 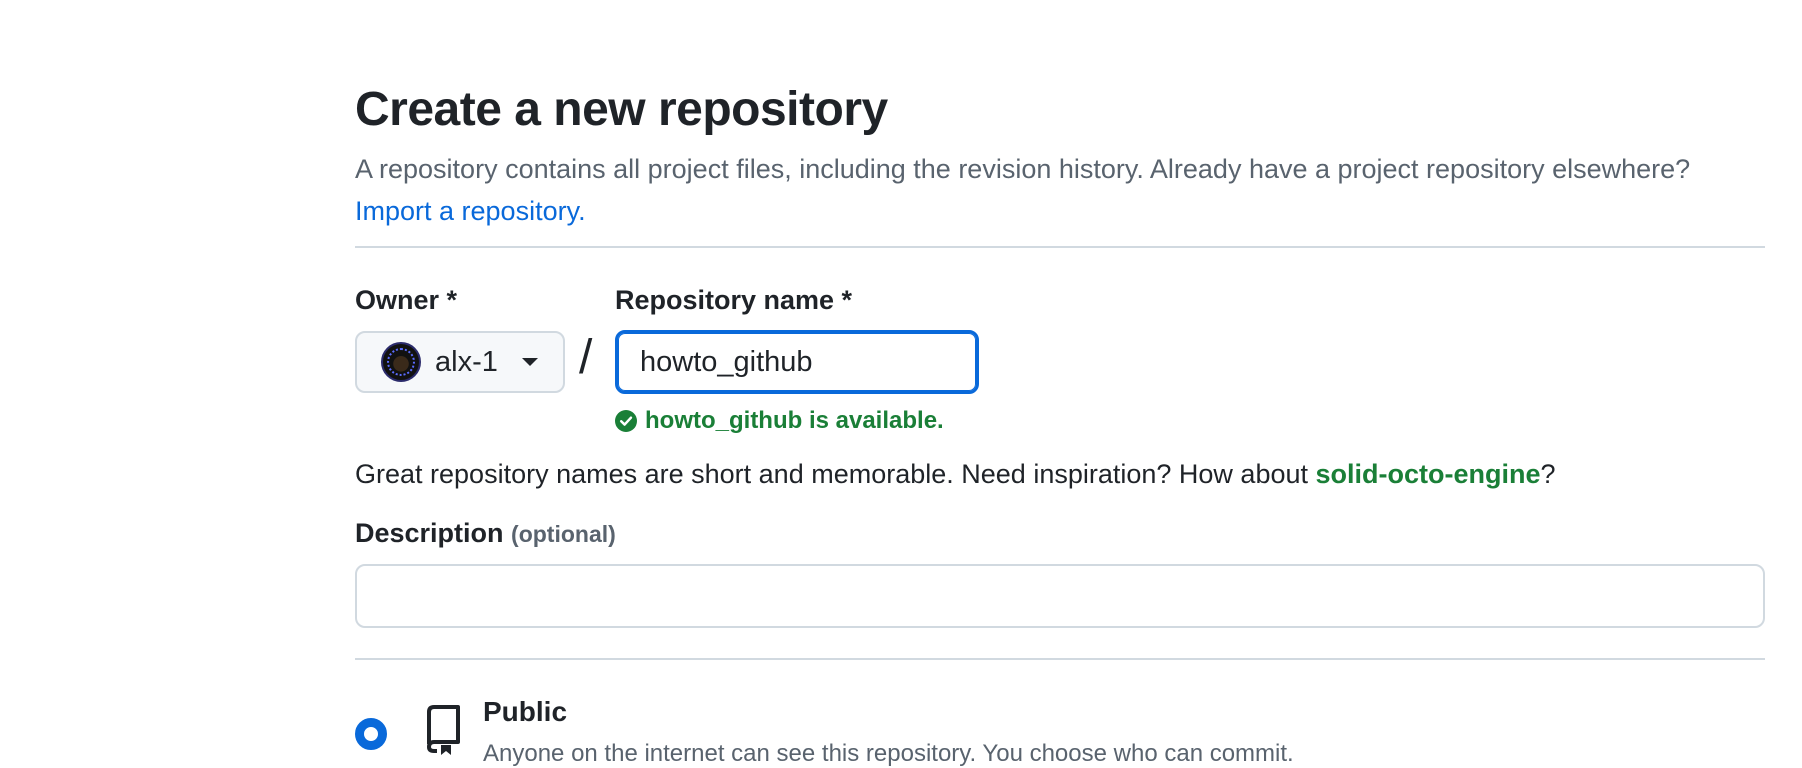 I want to click on public-option-title: Public, so click(x=525, y=711).